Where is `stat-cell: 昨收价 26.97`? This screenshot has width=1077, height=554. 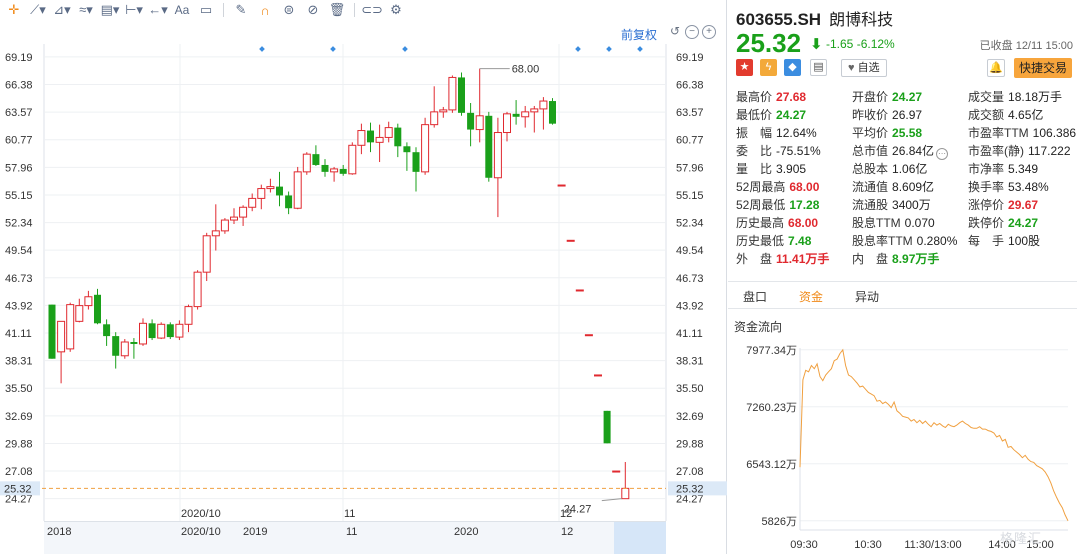
stat-cell: 昨收价 26.97 is located at coordinates (887, 114).